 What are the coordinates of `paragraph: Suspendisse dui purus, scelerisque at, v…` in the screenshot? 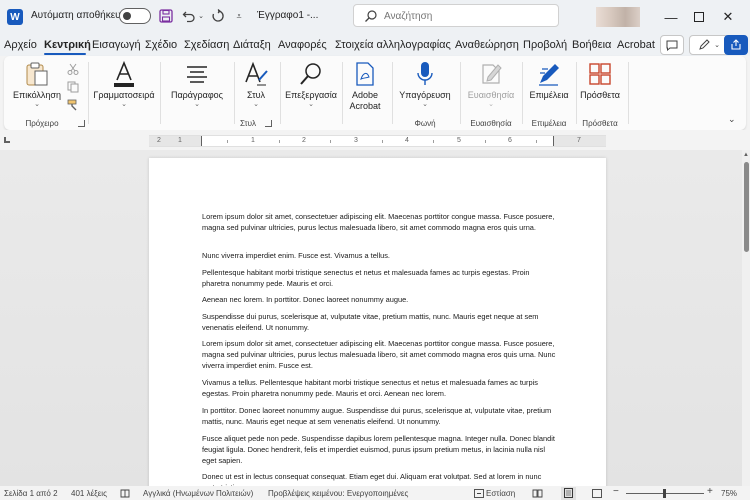 It's located at (380, 322).